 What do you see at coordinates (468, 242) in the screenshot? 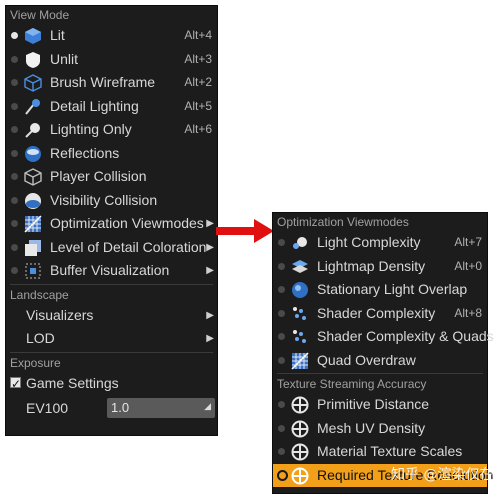
I see `shortcut-label: Alt+7` at bounding box center [468, 242].